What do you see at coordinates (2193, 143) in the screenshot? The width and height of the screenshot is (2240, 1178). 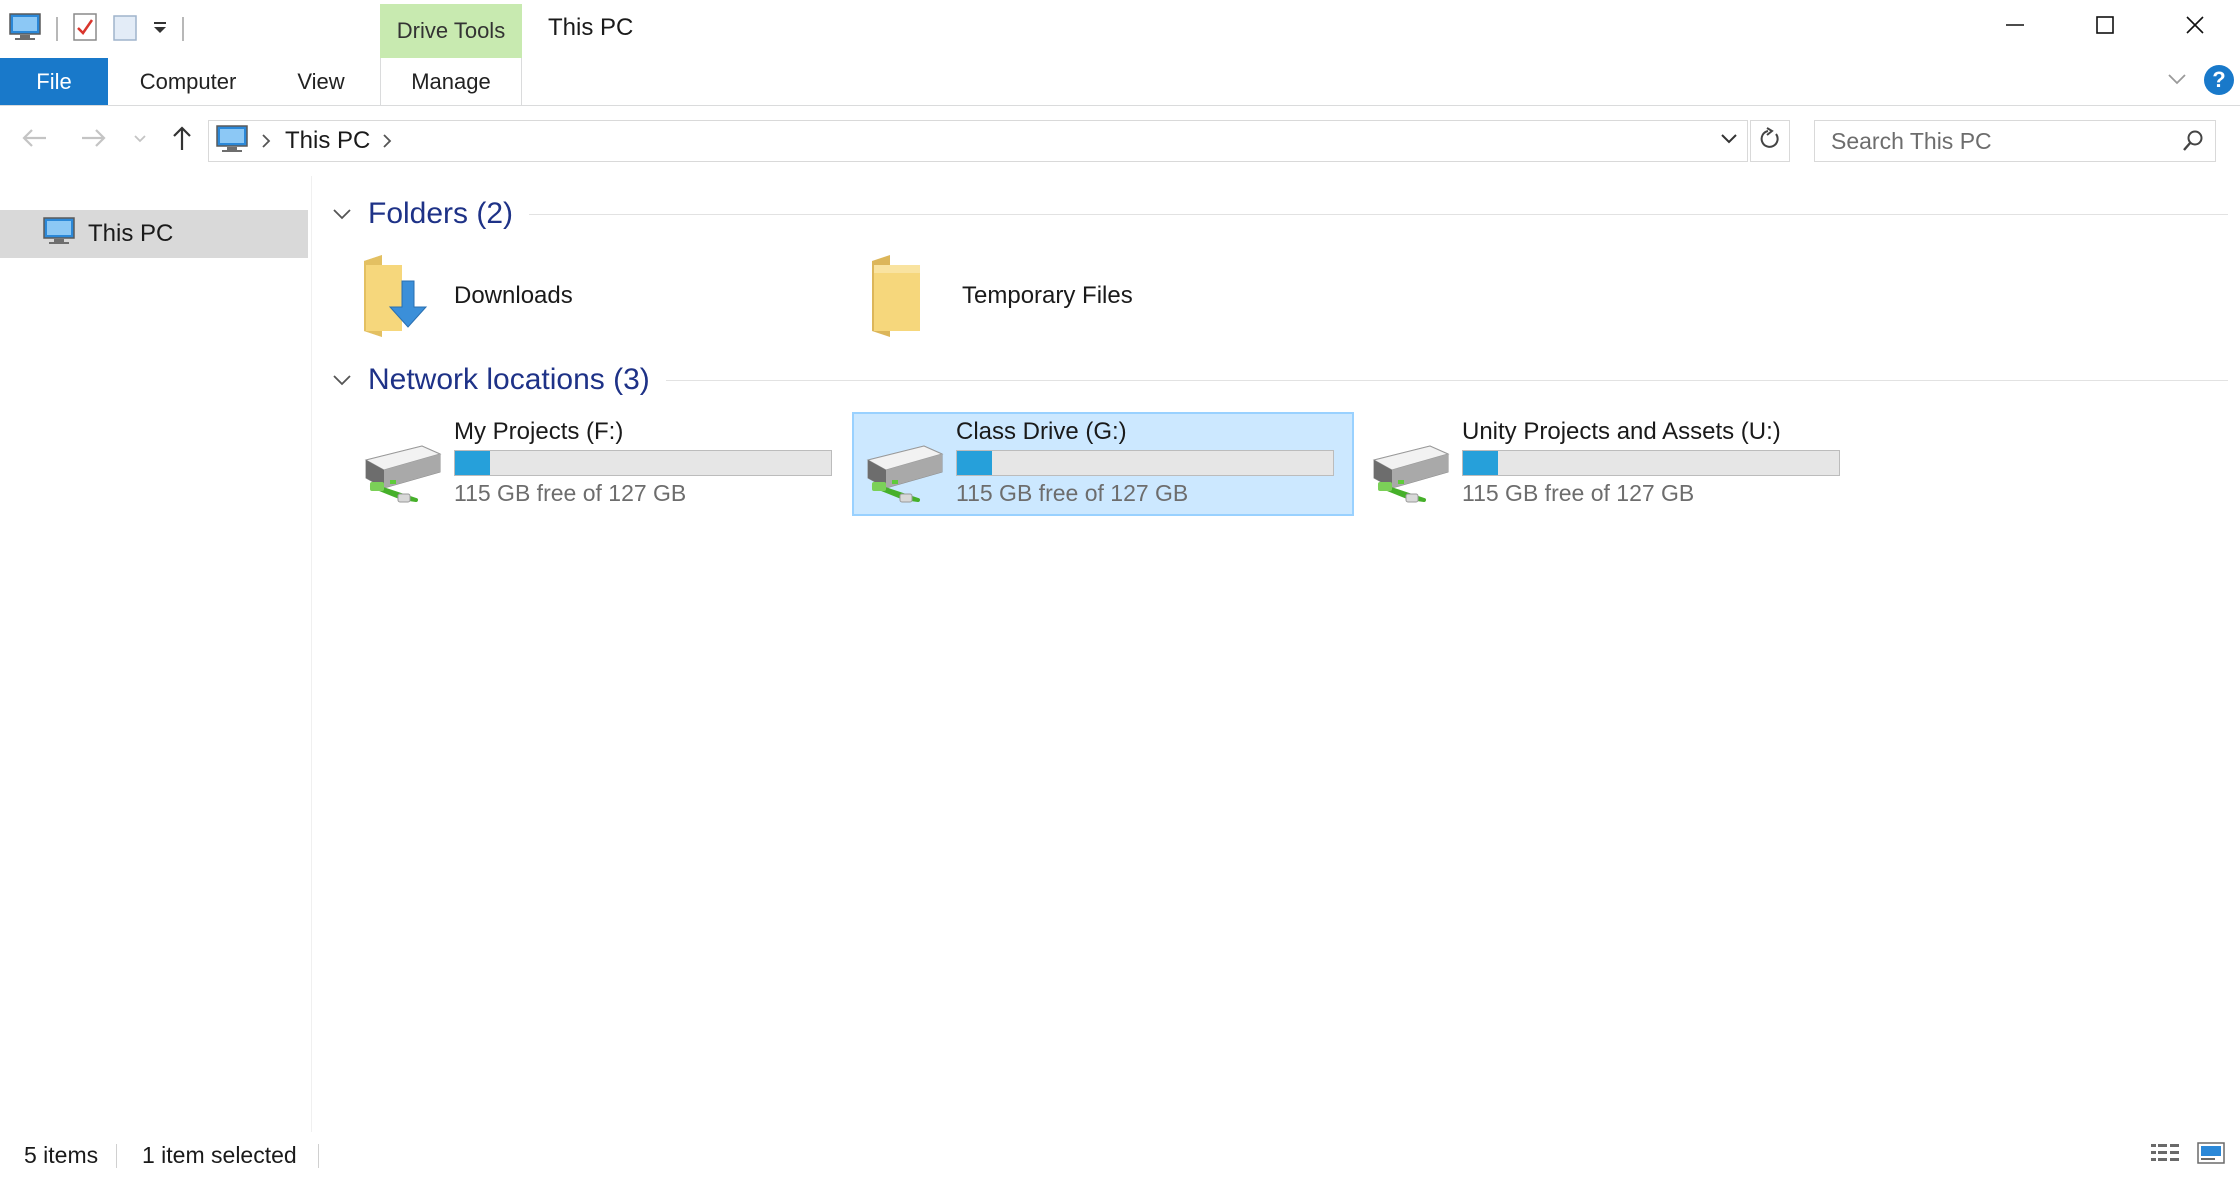 I see `search-icon` at bounding box center [2193, 143].